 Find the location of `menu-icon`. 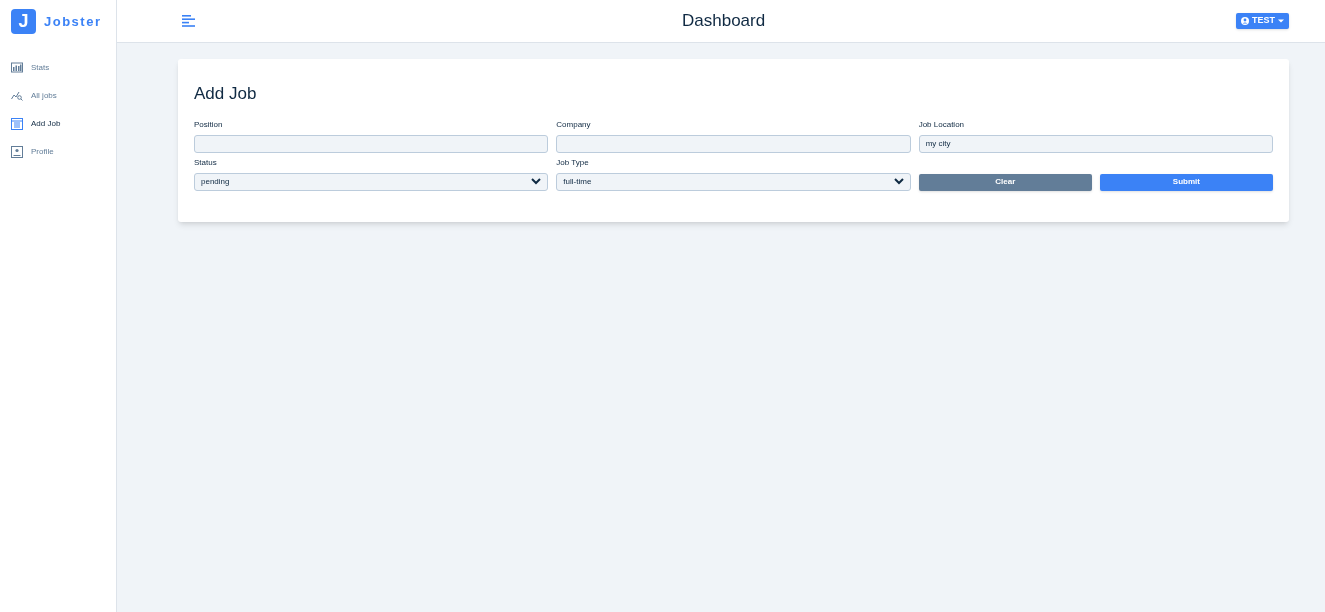

menu-icon is located at coordinates (188, 21).